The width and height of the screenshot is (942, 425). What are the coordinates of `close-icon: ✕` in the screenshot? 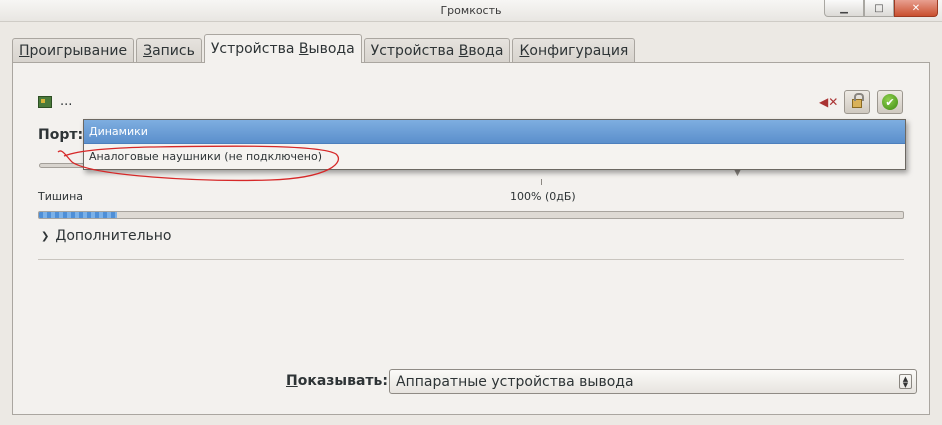 It's located at (916, 8).